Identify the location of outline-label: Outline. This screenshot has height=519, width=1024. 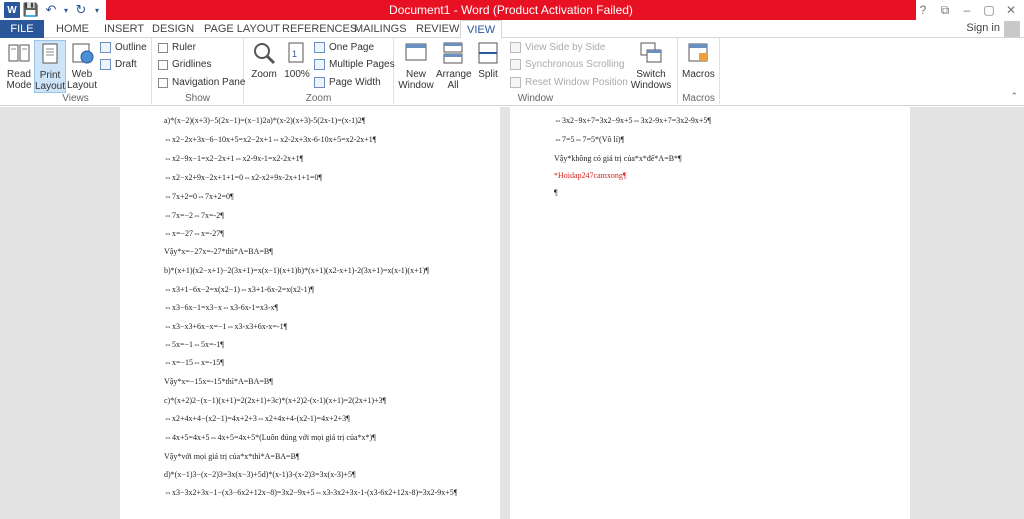
(131, 47).